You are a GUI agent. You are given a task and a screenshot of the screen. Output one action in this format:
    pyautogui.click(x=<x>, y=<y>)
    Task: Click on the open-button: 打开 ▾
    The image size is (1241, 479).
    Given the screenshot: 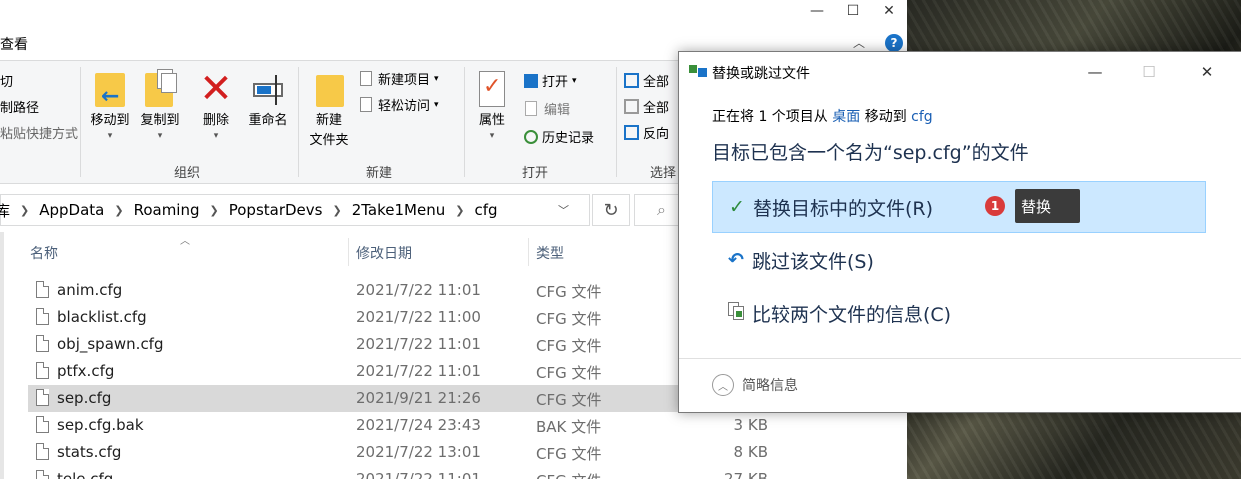 What is the action you would take?
    pyautogui.click(x=550, y=80)
    